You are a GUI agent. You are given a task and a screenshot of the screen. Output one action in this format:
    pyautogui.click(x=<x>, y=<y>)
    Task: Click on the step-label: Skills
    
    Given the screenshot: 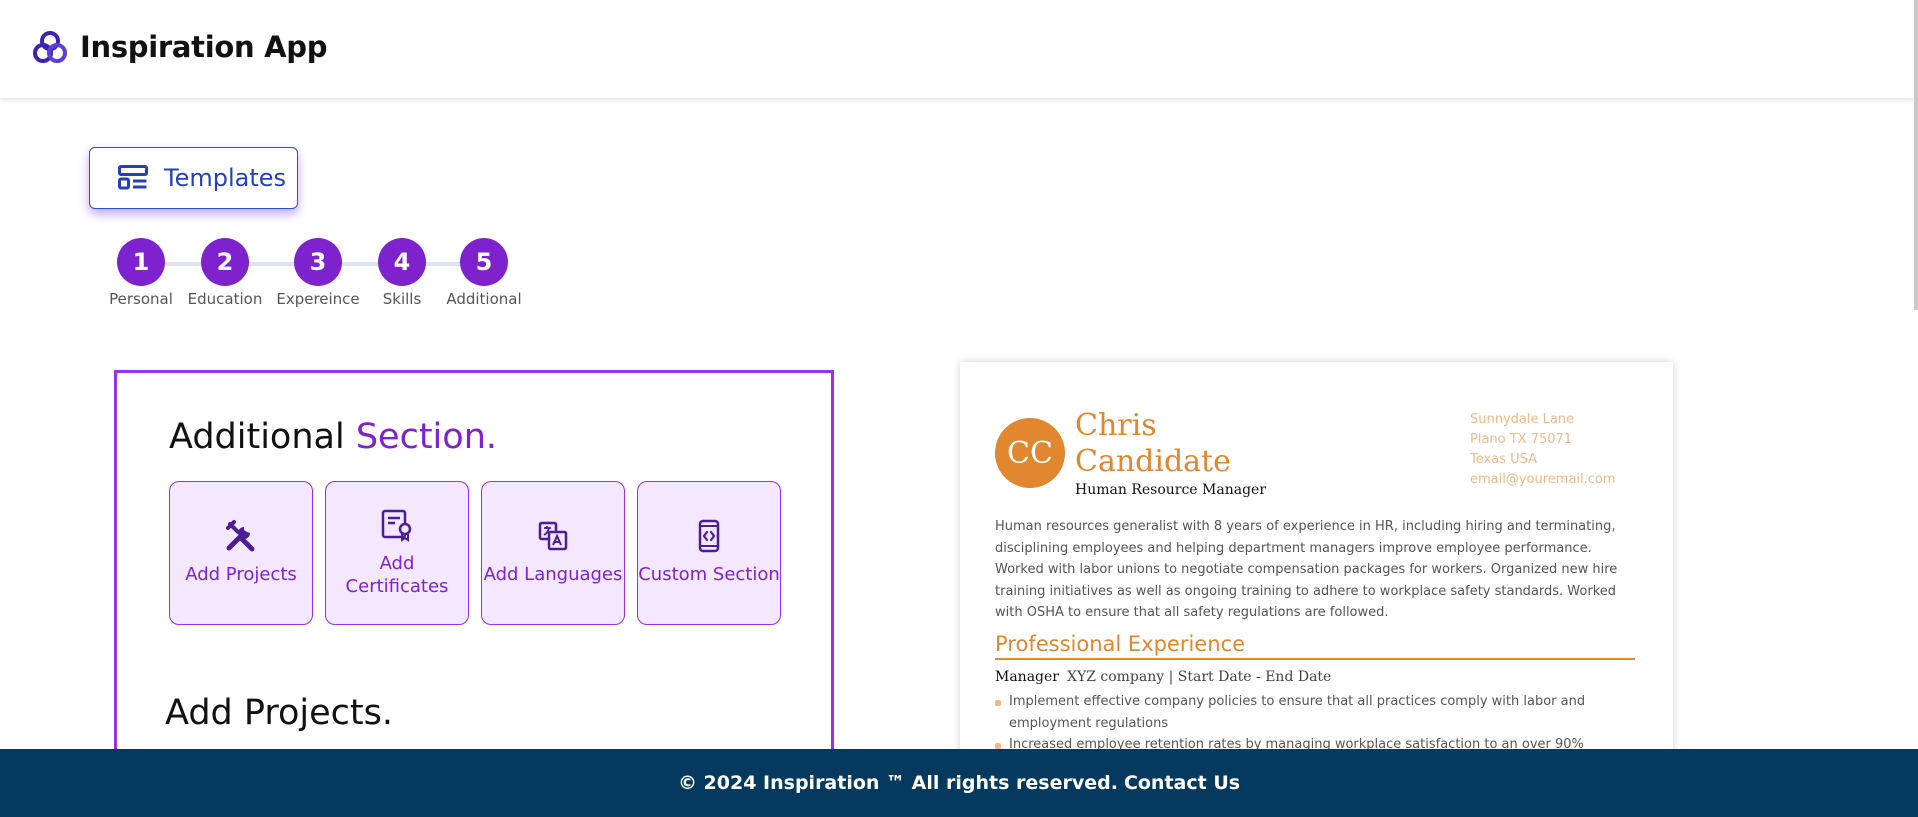 What is the action you would take?
    pyautogui.click(x=402, y=299)
    